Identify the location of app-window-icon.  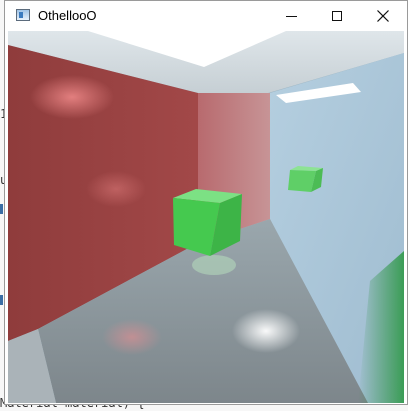
(23, 15).